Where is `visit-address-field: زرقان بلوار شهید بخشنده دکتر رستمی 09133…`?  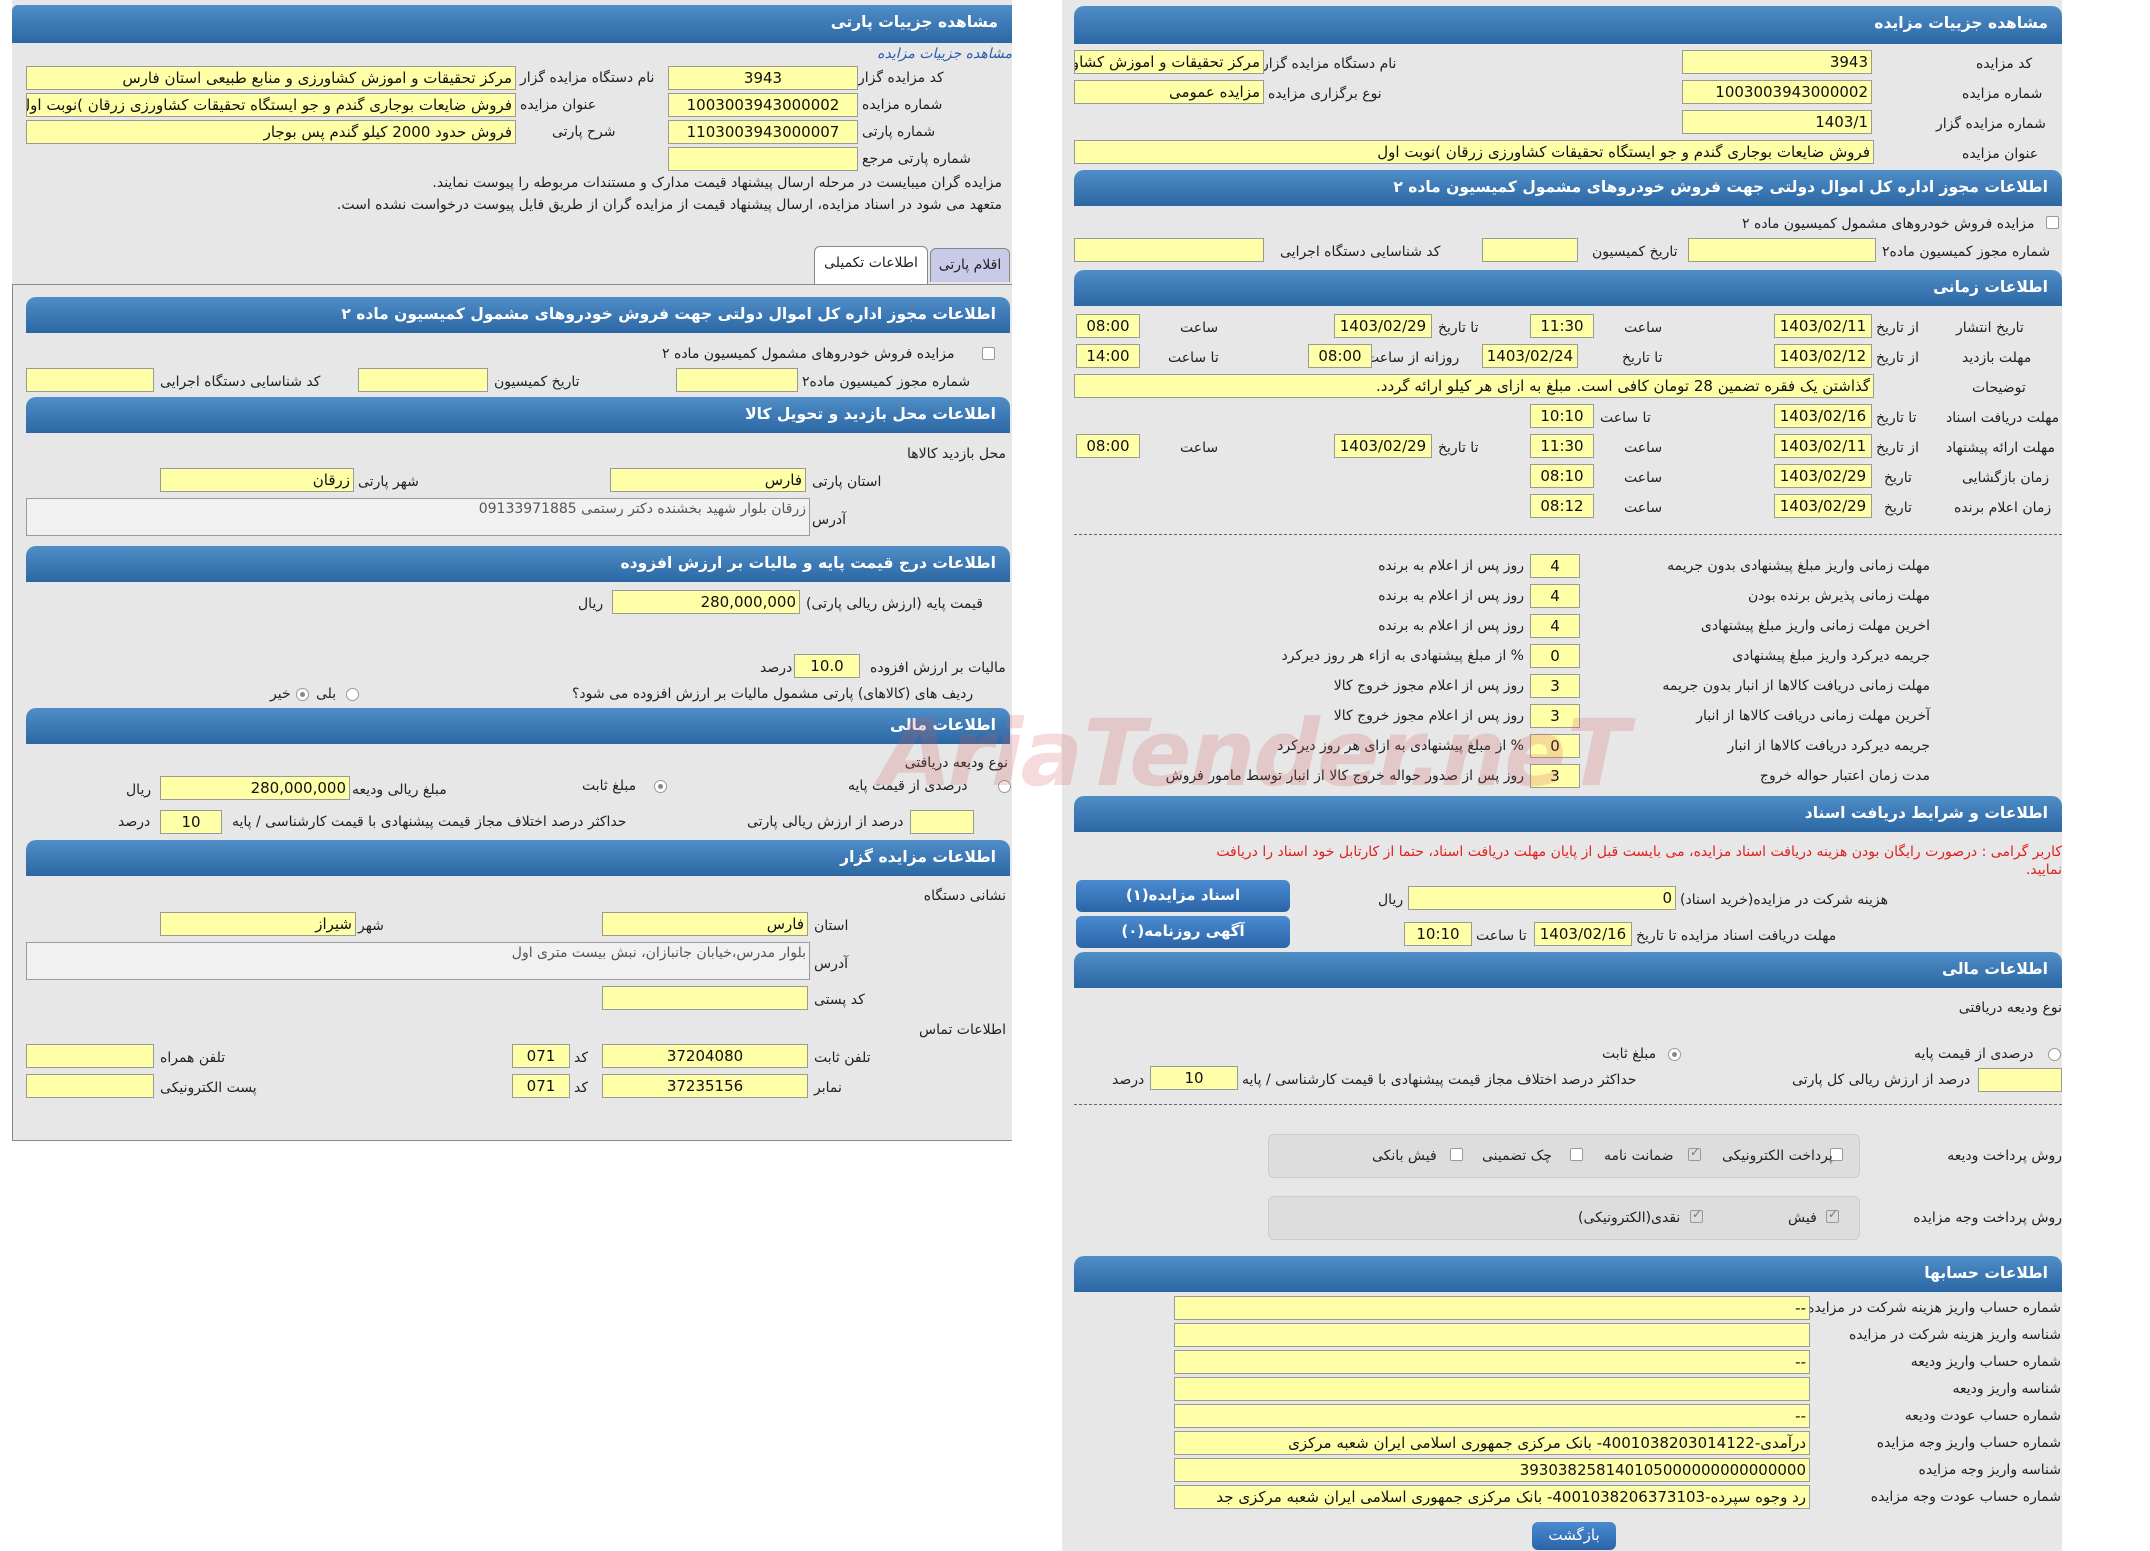 visit-address-field: زرقان بلوار شهید بخشنده دکتر رستمی 09133… is located at coordinates (418, 517).